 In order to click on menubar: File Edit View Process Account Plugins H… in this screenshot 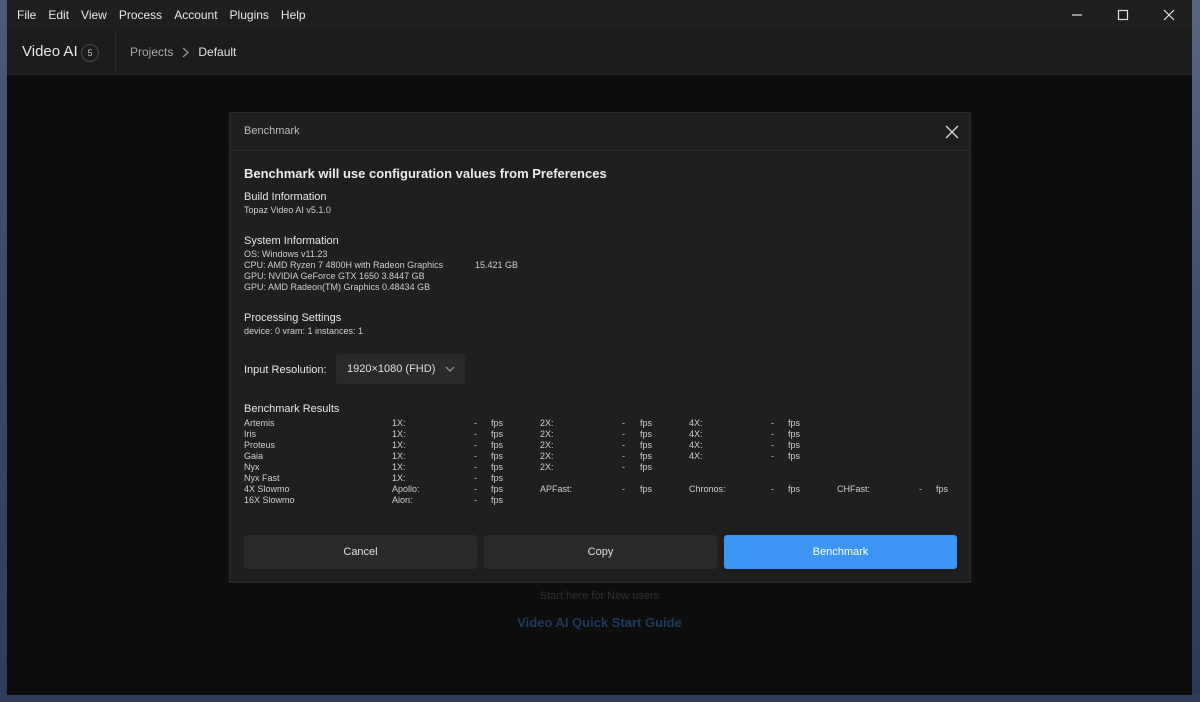, I will do `click(599, 15)`.